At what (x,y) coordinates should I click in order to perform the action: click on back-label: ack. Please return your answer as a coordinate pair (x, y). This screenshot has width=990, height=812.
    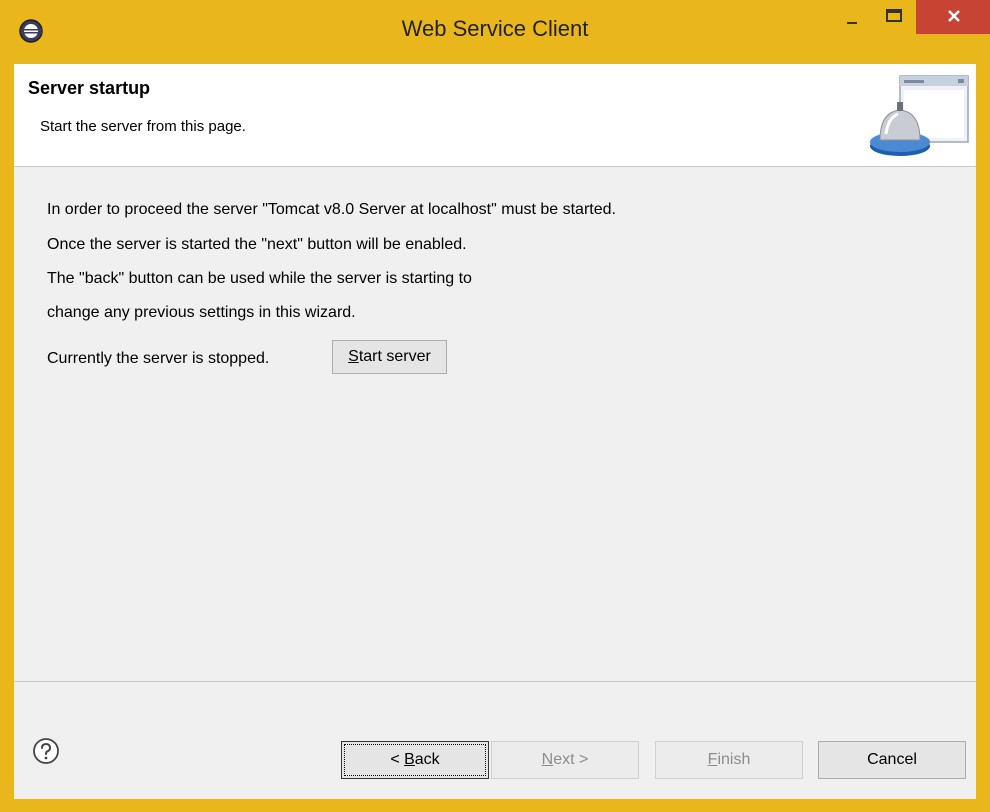
    Looking at the image, I should click on (427, 759).